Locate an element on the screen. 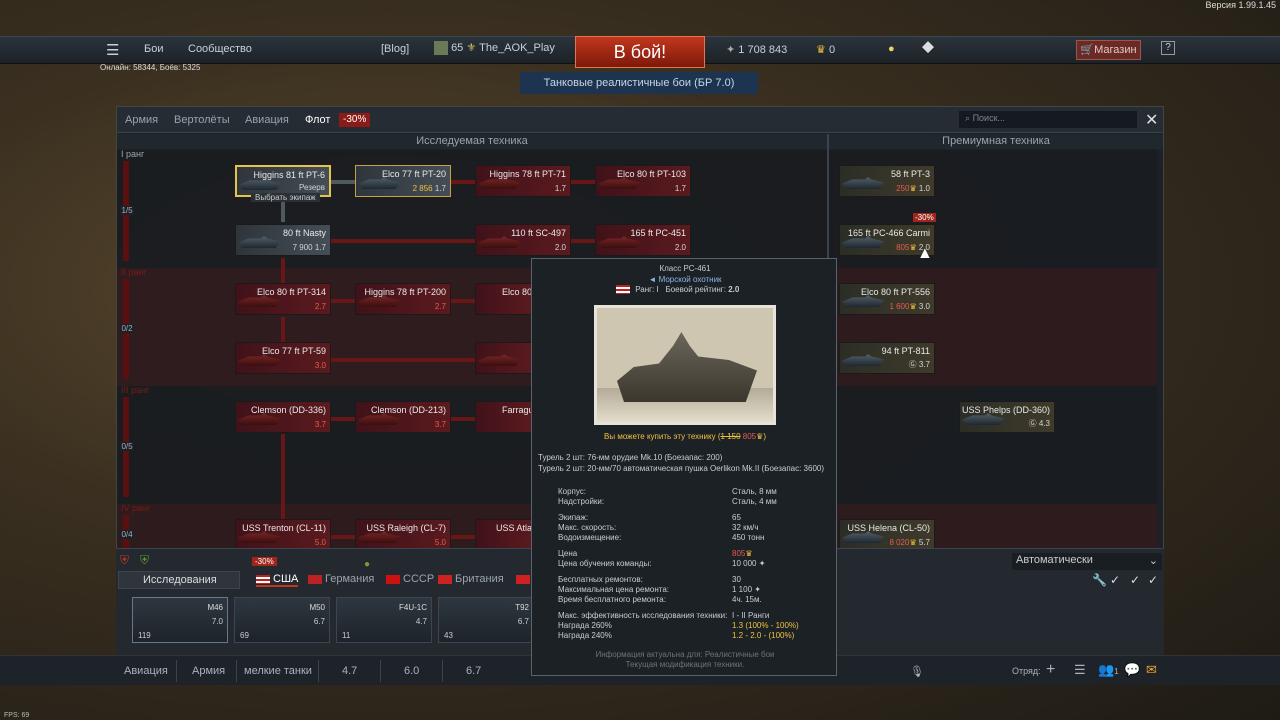 This screenshot has height=720, width=1280. vehicle-card-sc-497: 110 ft SC-497 2.0 is located at coordinates (523, 240).